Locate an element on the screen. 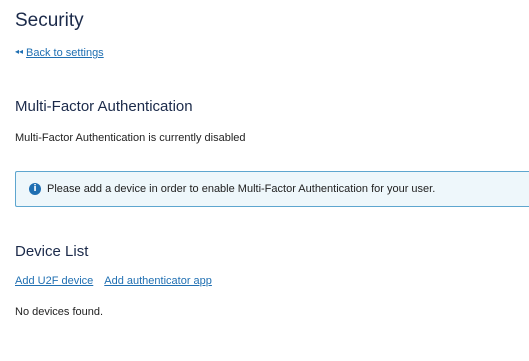 This screenshot has height=361, width=529. back-to-settings-label: Back to settings is located at coordinates (65, 53).